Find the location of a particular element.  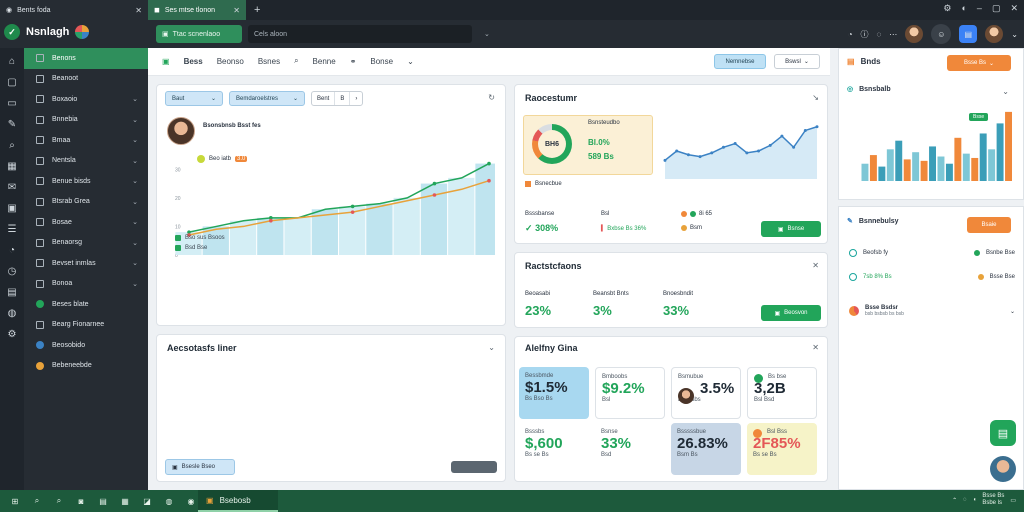

pen-icon: ✎ is located at coordinates (12, 124).